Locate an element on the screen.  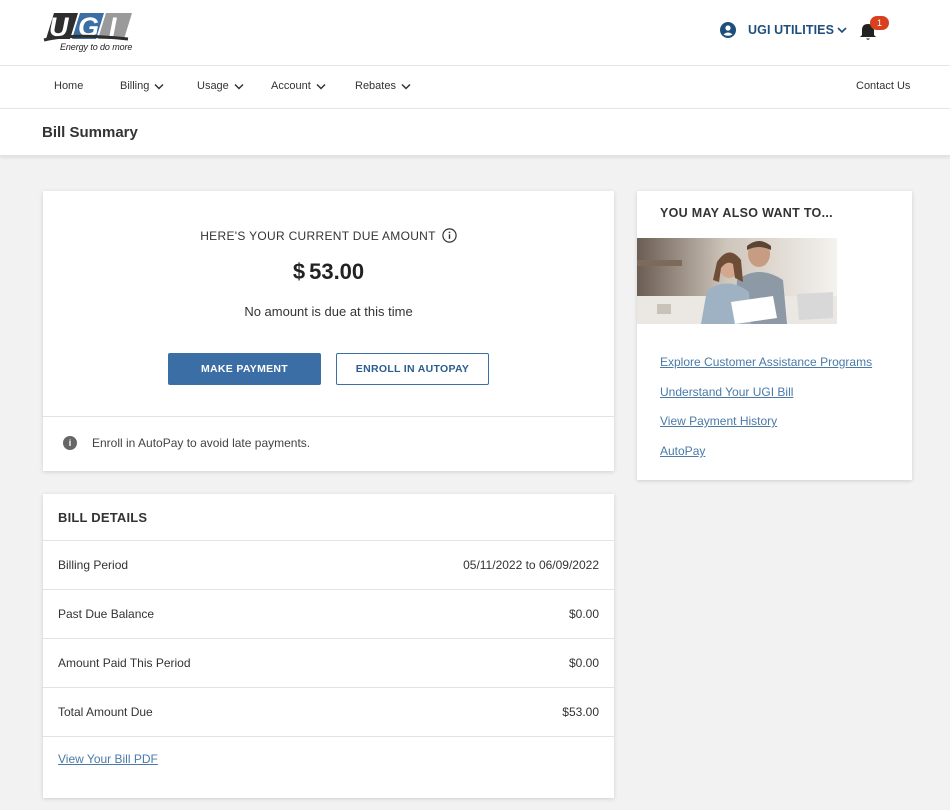
view-bill-pdf-link: View Your Bill PDF is located at coordinates (108, 759).